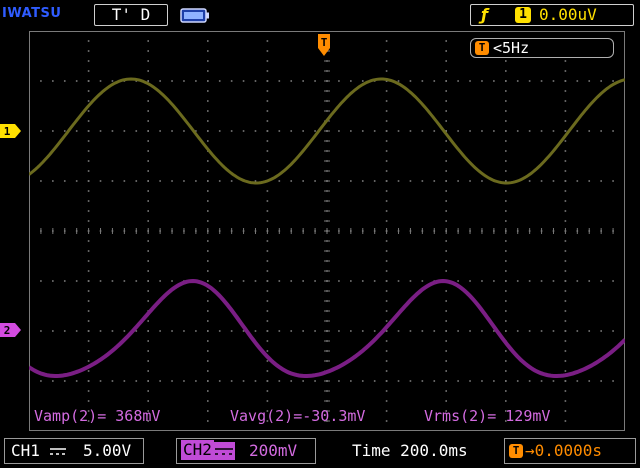  I want to click on measurement-vrms: Vrms(2)= 129mV, so click(487, 416).